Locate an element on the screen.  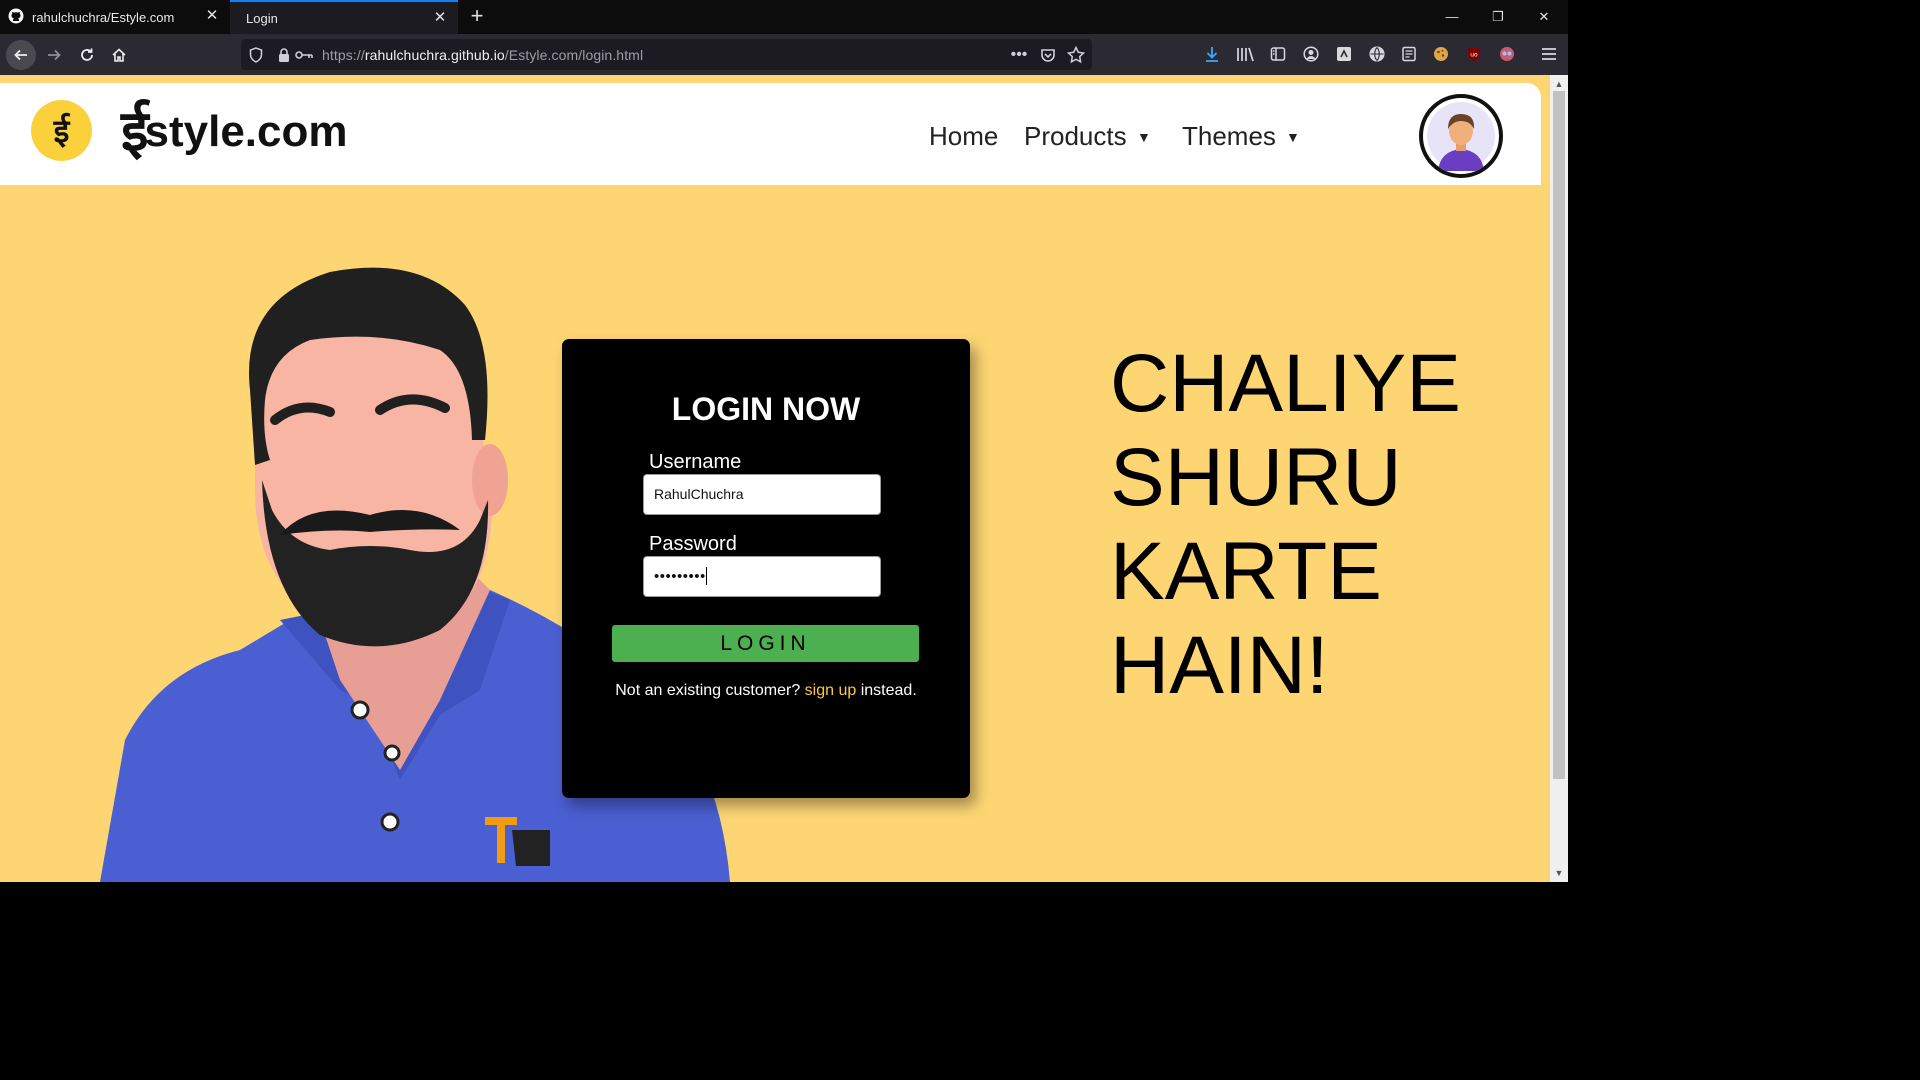
minimize-icon: — is located at coordinates (1452, 17).